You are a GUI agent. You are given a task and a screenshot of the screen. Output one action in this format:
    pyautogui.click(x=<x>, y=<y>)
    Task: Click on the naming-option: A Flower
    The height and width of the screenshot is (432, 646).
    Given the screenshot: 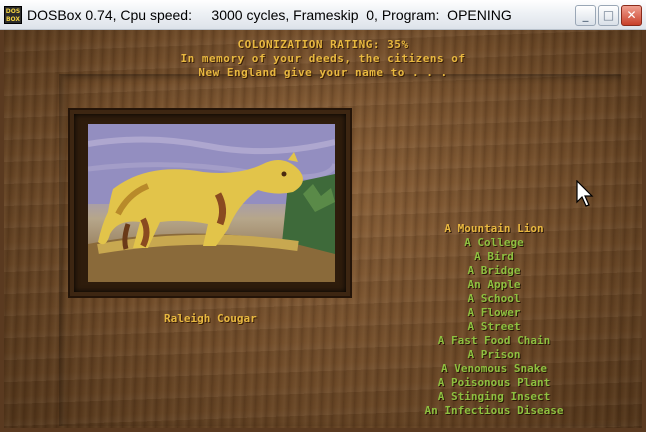 What is the action you would take?
    pyautogui.click(x=494, y=313)
    